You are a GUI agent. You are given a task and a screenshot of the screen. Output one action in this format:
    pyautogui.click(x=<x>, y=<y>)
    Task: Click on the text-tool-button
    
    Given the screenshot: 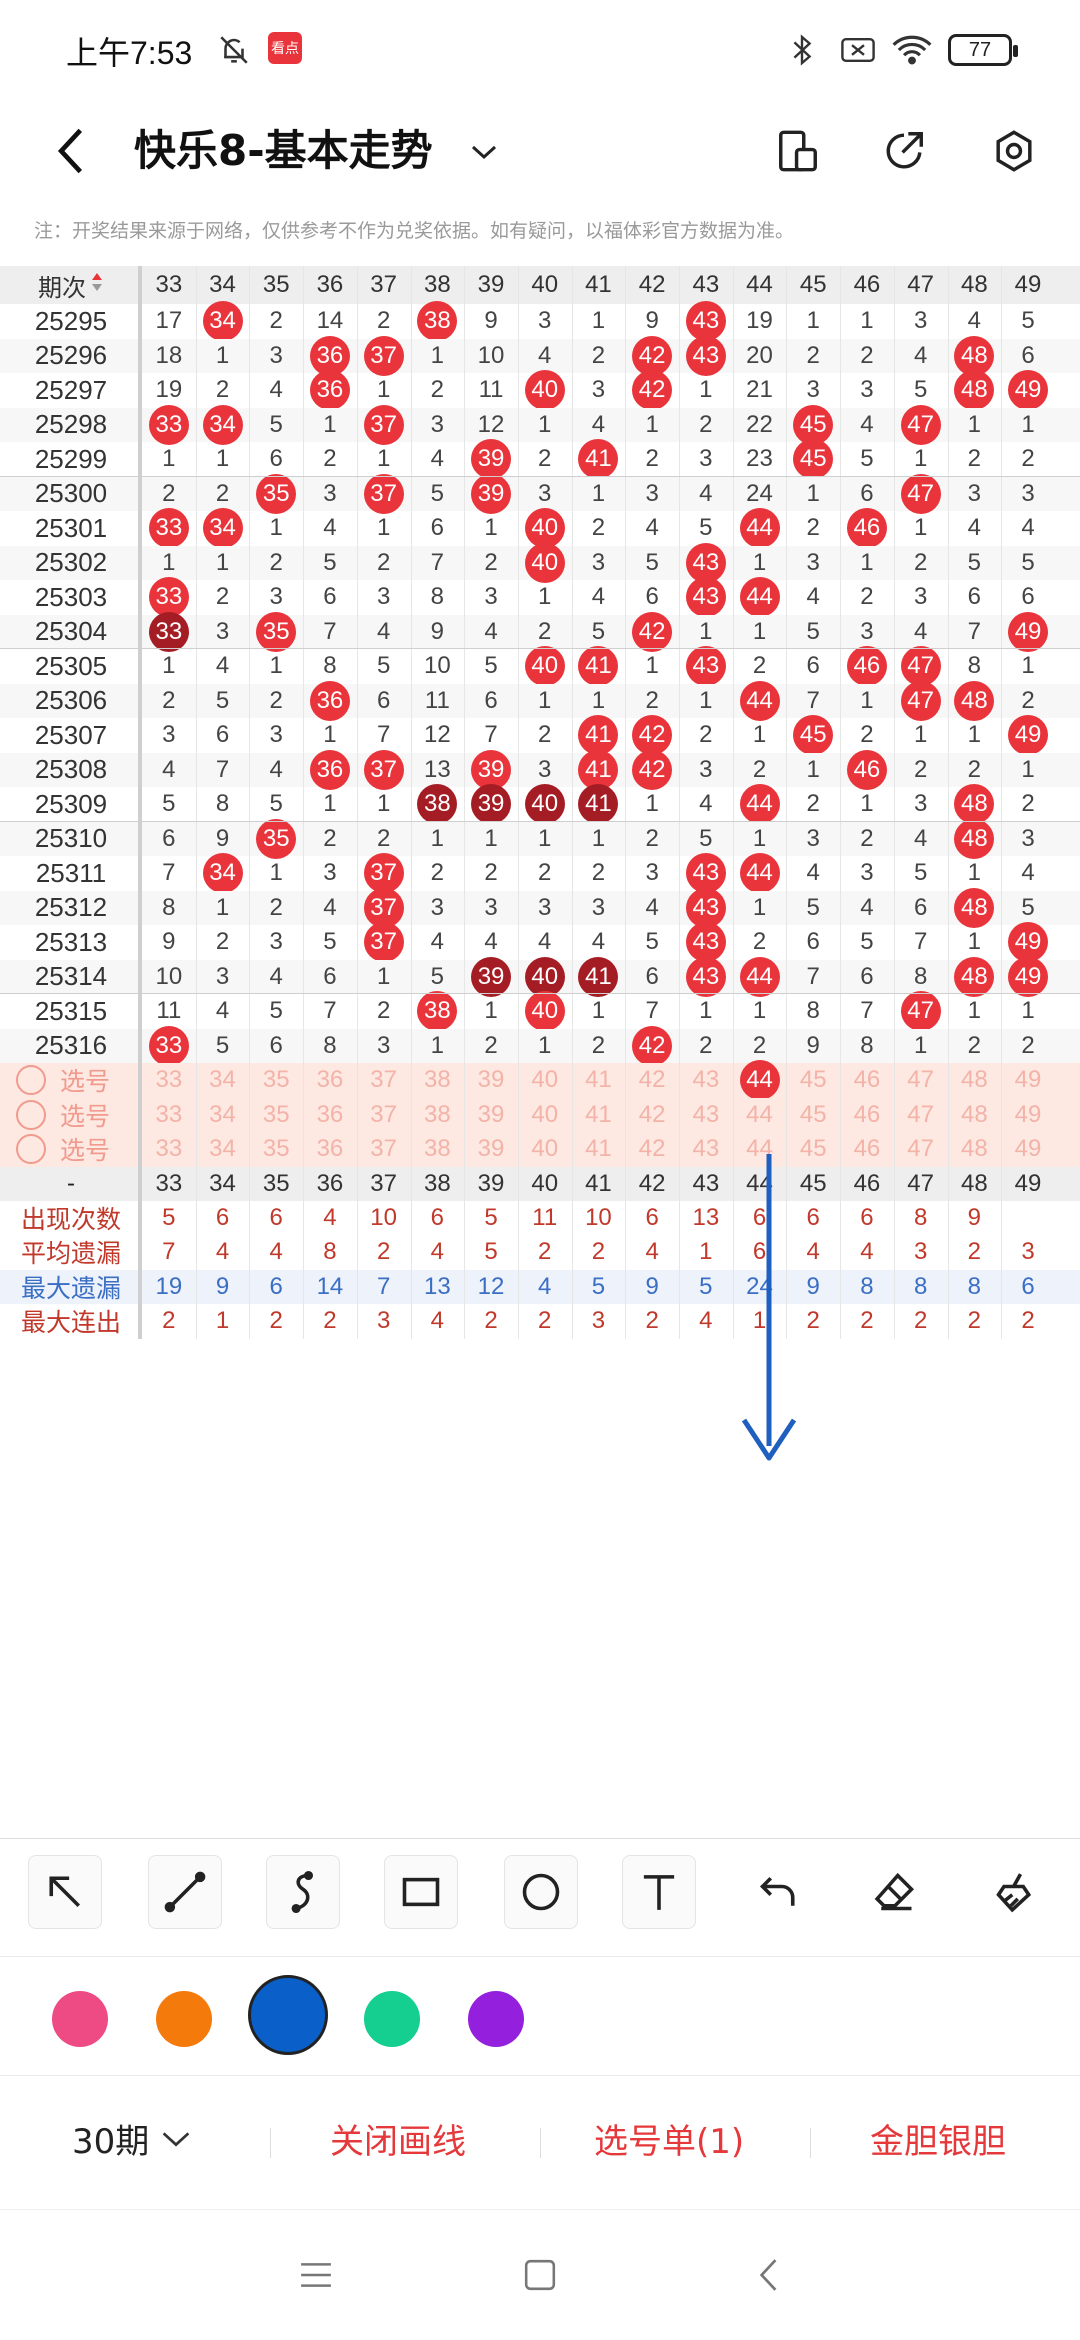 What is the action you would take?
    pyautogui.click(x=659, y=1892)
    